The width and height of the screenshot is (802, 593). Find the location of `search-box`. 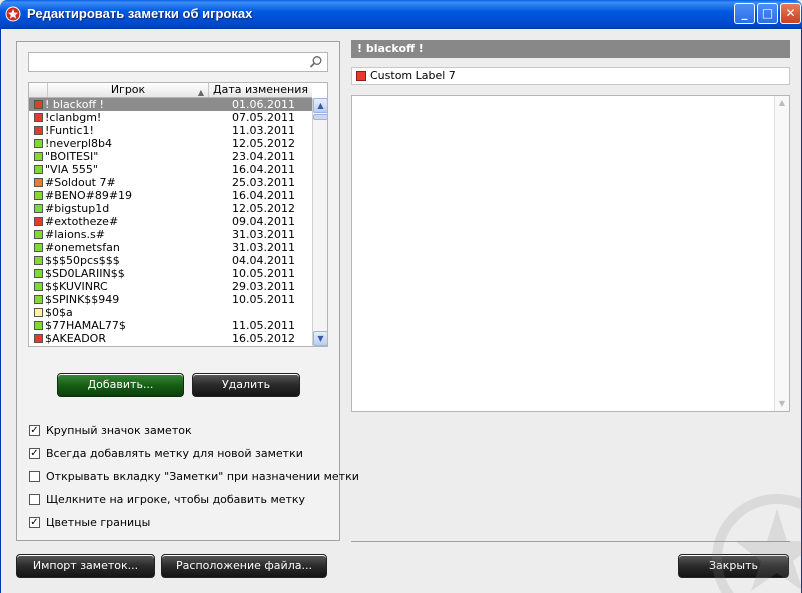

search-box is located at coordinates (178, 62).